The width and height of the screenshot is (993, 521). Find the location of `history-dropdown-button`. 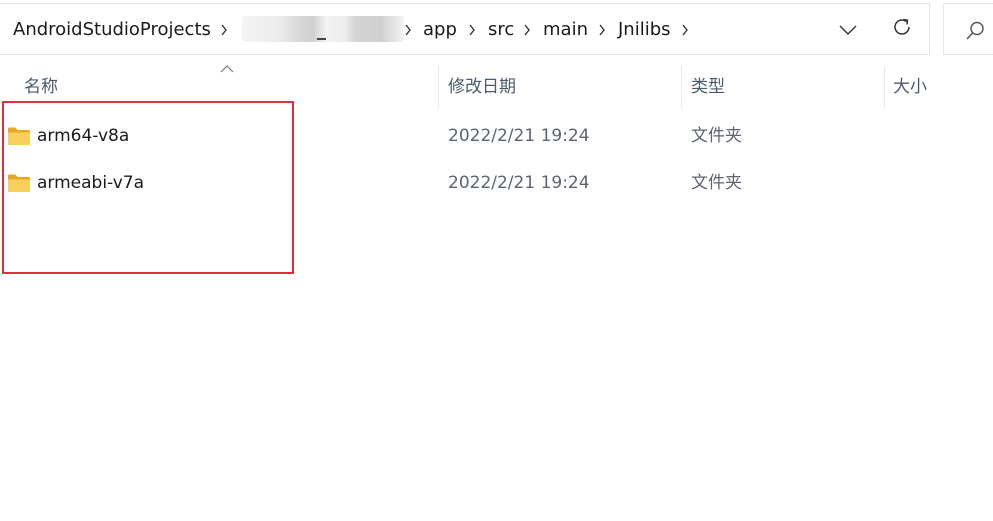

history-dropdown-button is located at coordinates (848, 29).